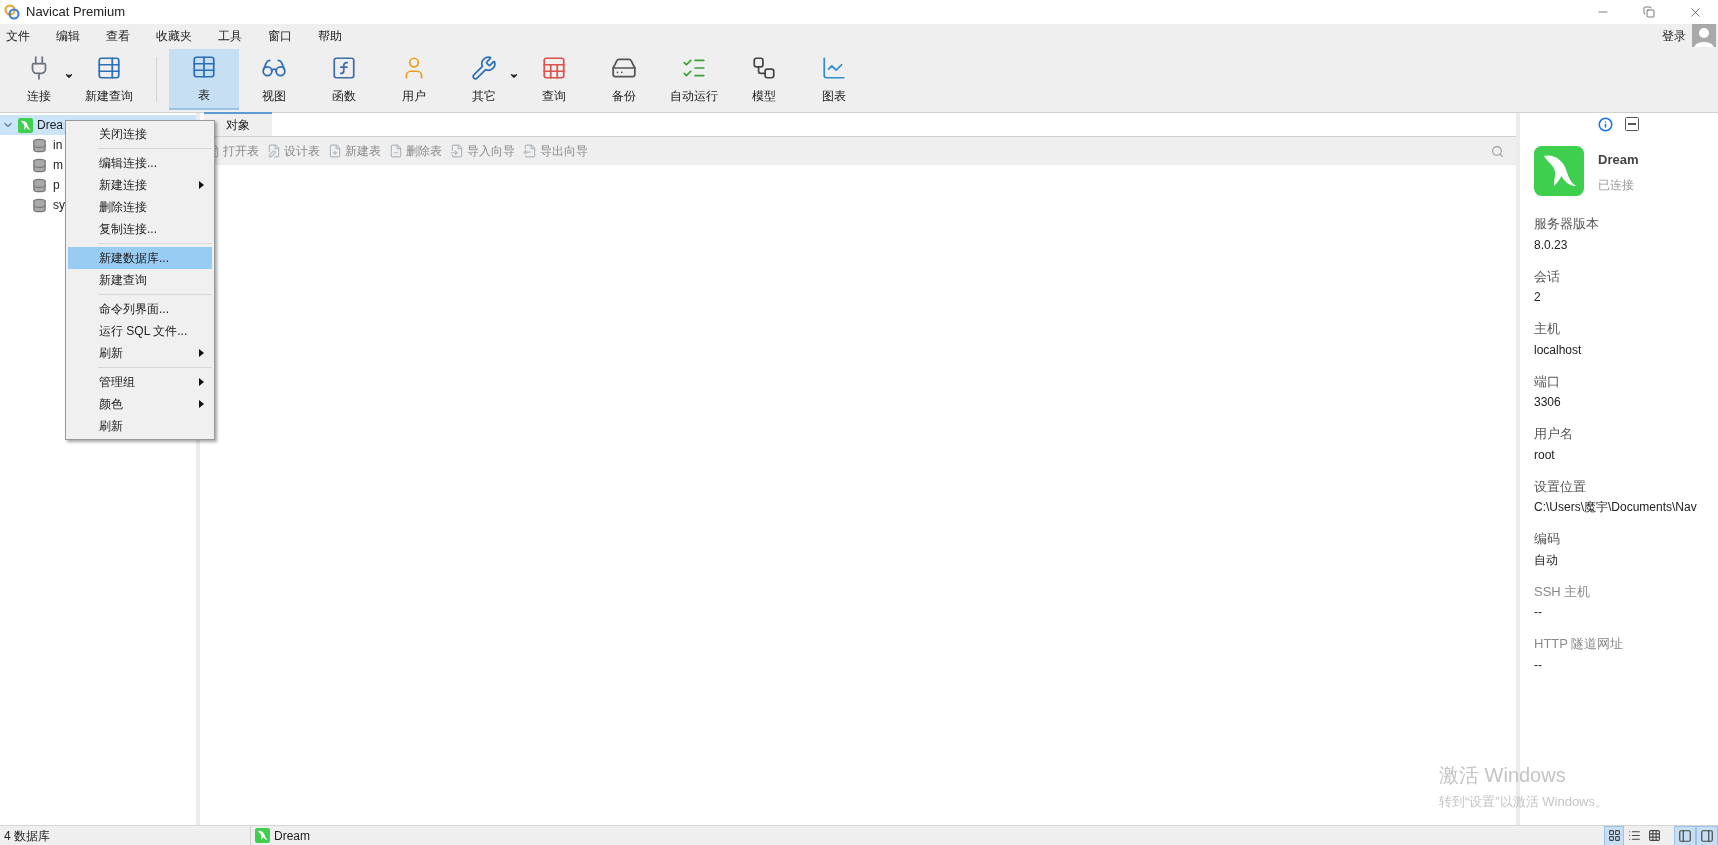  Describe the element at coordinates (1547, 381) in the screenshot. I see `field-label: 端口` at that location.